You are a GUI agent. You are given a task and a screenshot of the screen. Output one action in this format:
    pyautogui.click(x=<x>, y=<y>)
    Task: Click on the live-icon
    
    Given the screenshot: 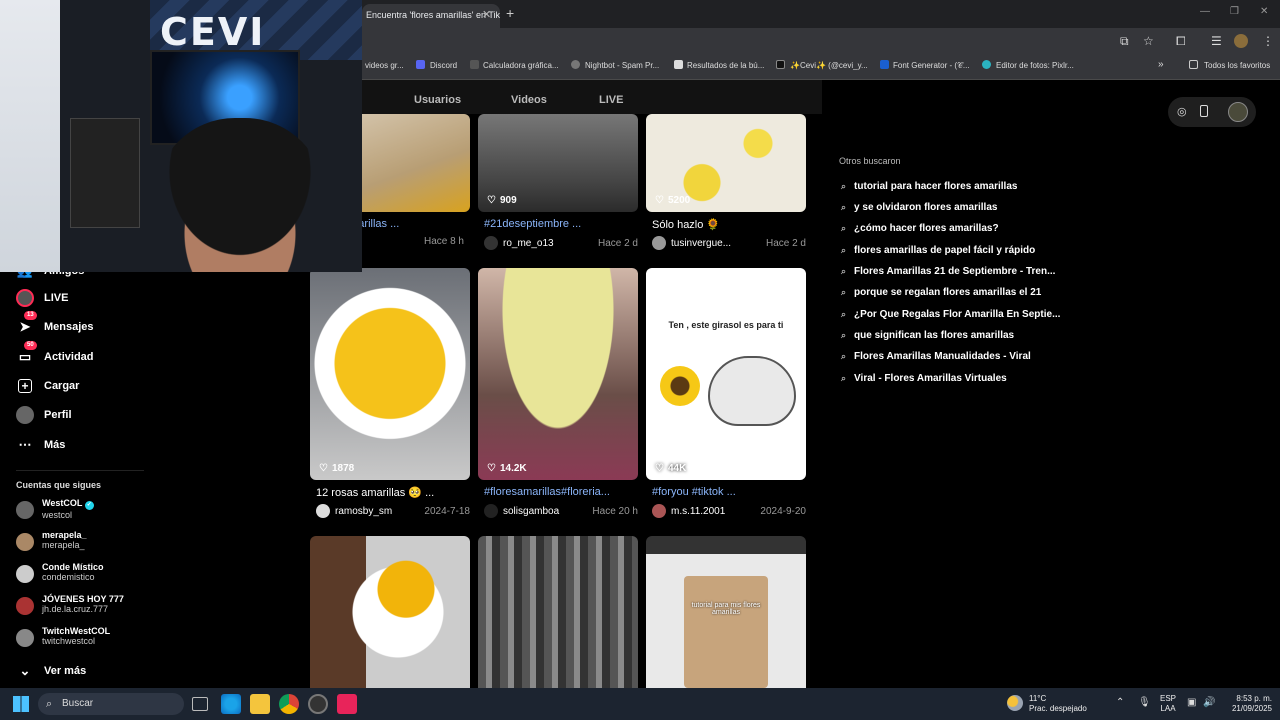 What is the action you would take?
    pyautogui.click(x=25, y=298)
    